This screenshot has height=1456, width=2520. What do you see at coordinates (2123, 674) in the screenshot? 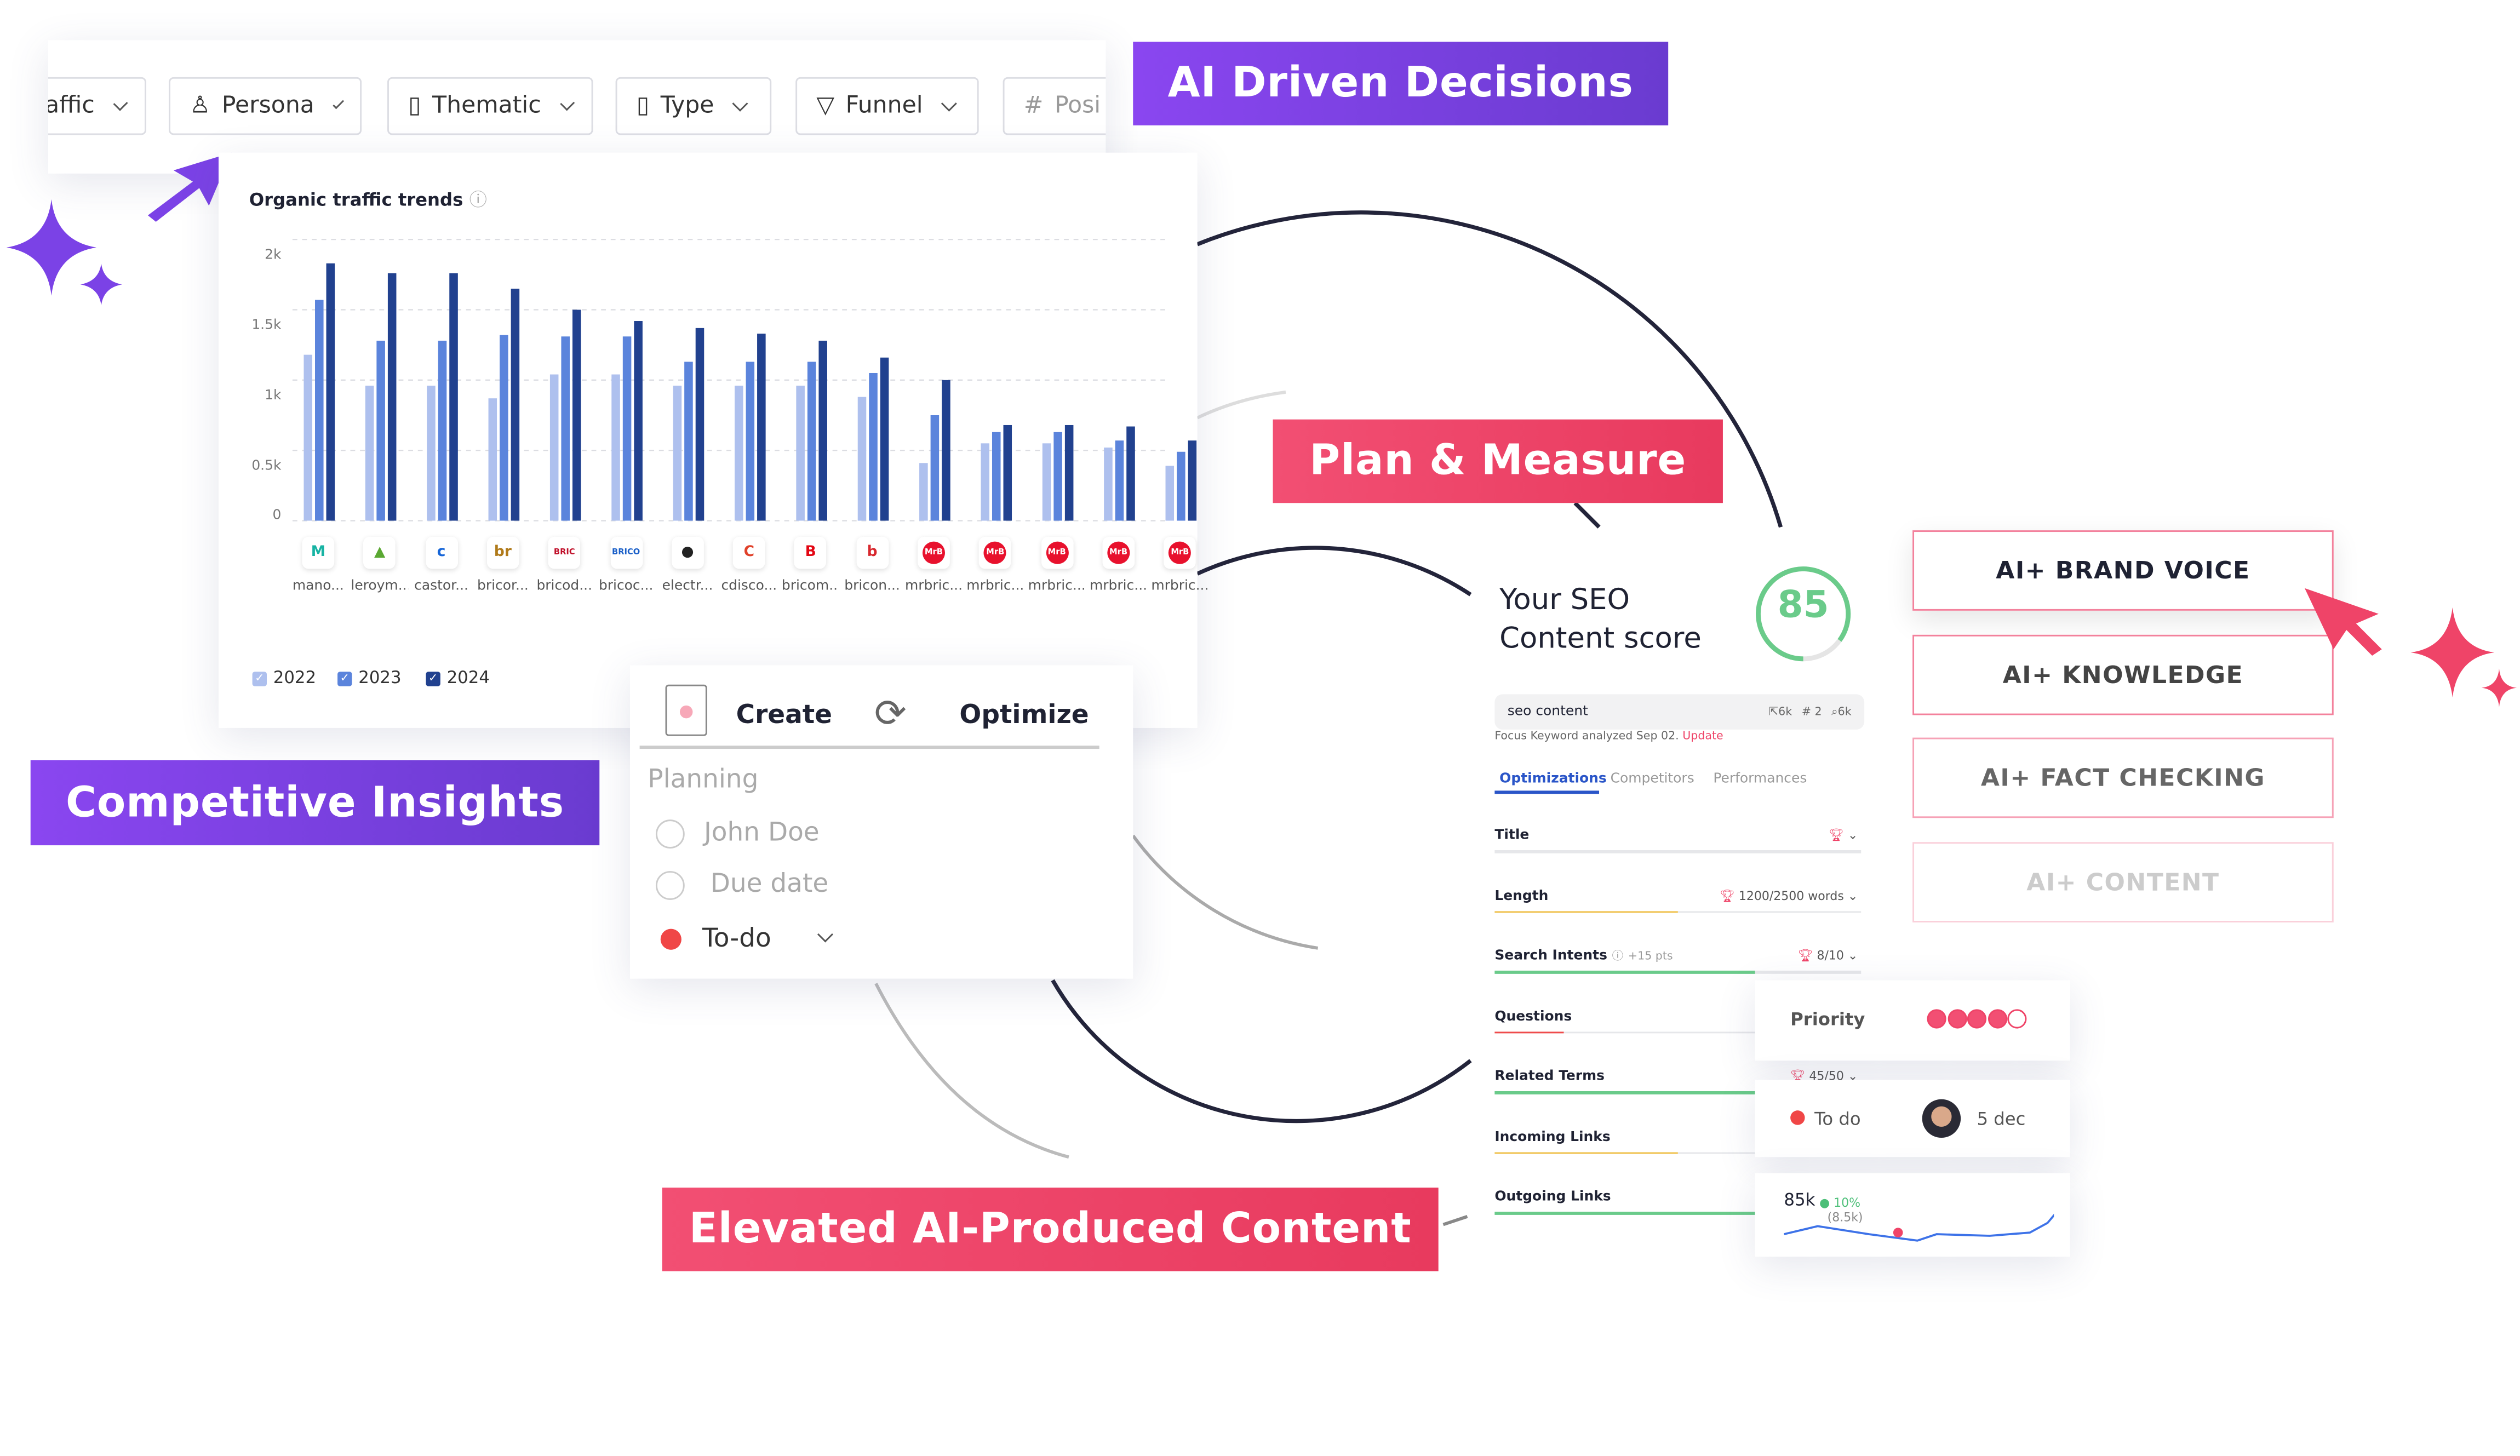
I see `ai-knowledge-button: AI+ KNOWLEDGE` at bounding box center [2123, 674].